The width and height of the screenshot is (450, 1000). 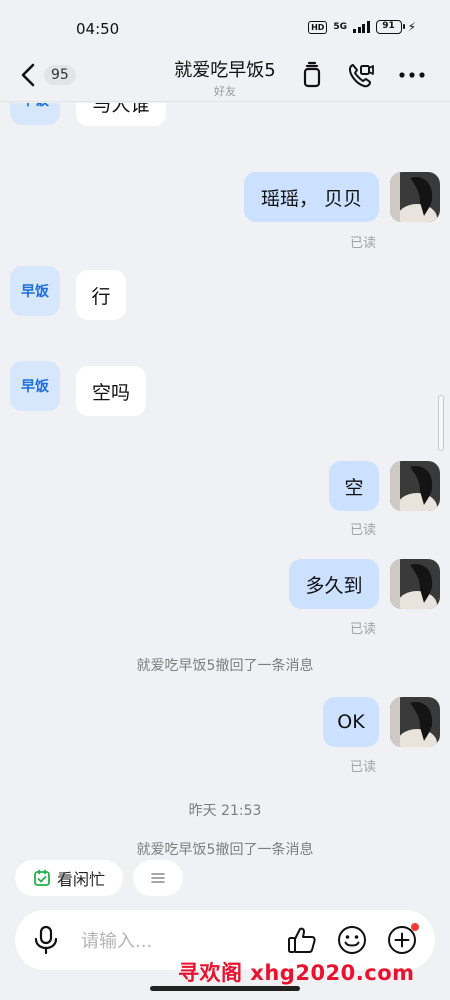 I want to click on message-bubble-outgoing: 多久到, so click(x=334, y=584).